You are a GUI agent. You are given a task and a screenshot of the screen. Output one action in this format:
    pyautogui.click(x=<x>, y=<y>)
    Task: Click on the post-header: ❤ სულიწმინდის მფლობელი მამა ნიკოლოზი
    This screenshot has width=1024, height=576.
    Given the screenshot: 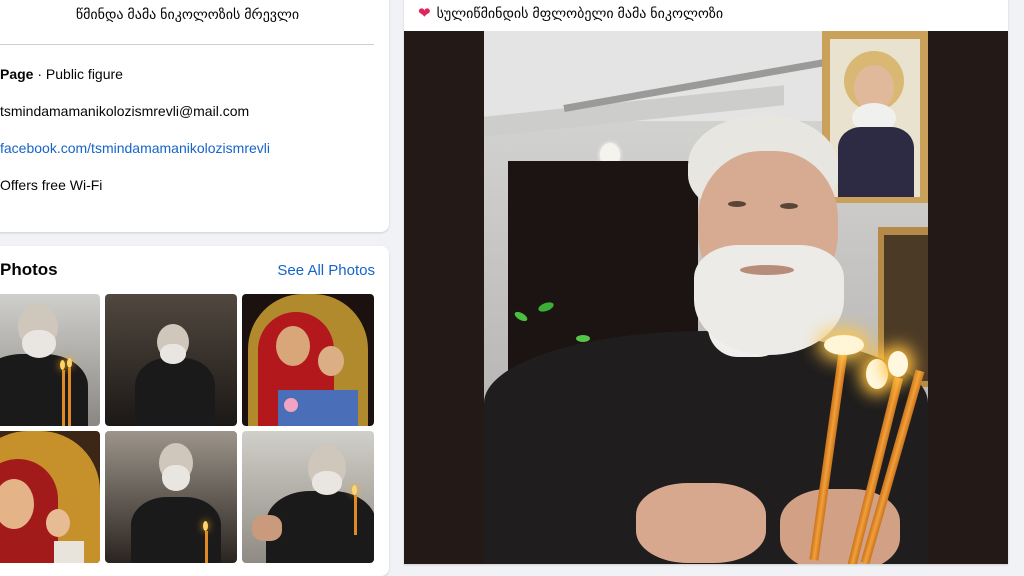 What is the action you would take?
    pyautogui.click(x=571, y=13)
    